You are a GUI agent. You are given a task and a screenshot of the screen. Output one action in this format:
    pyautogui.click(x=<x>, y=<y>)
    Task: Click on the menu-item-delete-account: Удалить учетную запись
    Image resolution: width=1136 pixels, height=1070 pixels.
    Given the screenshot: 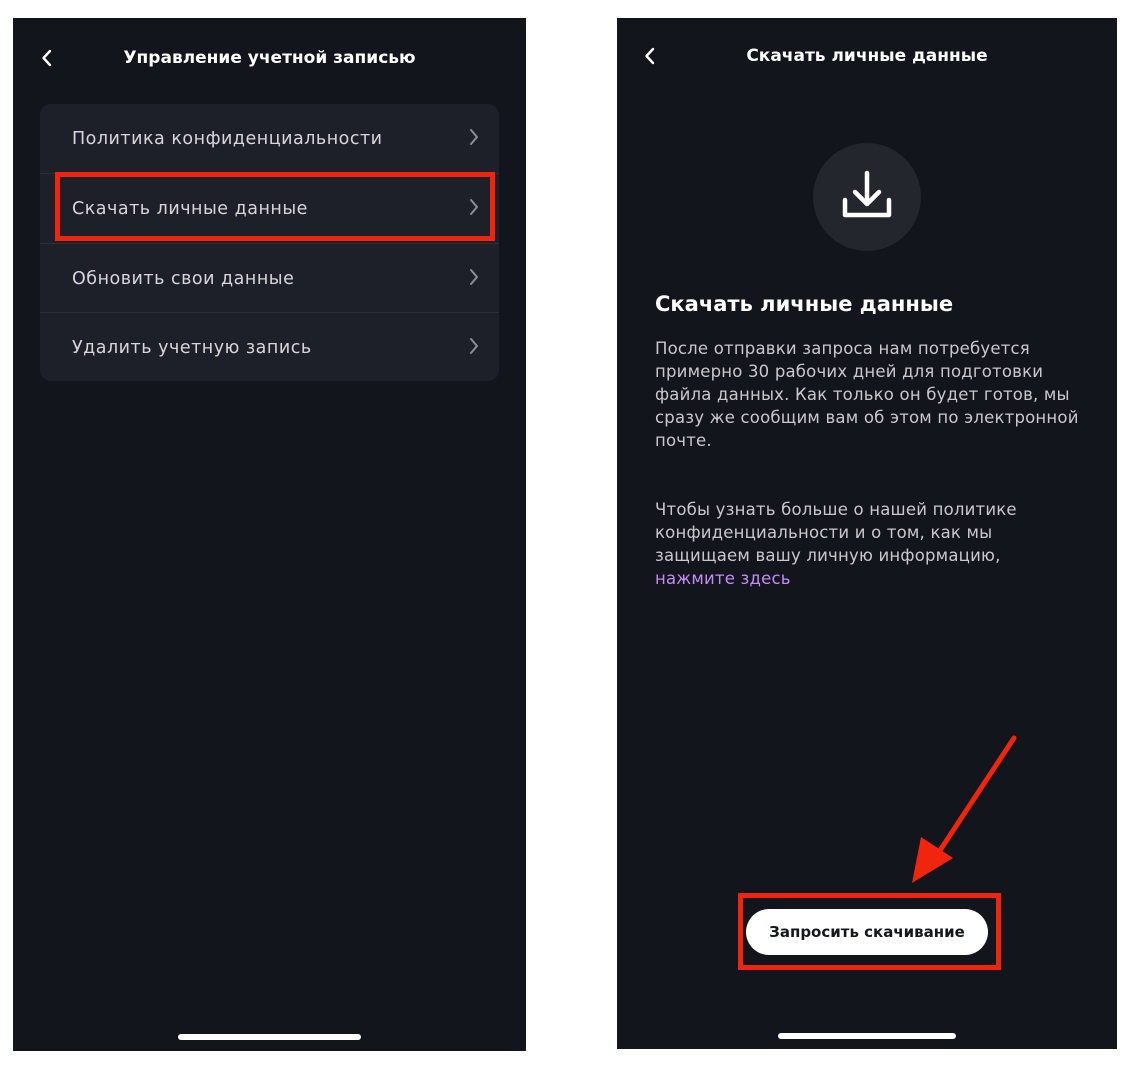 What is the action you would take?
    pyautogui.click(x=269, y=347)
    